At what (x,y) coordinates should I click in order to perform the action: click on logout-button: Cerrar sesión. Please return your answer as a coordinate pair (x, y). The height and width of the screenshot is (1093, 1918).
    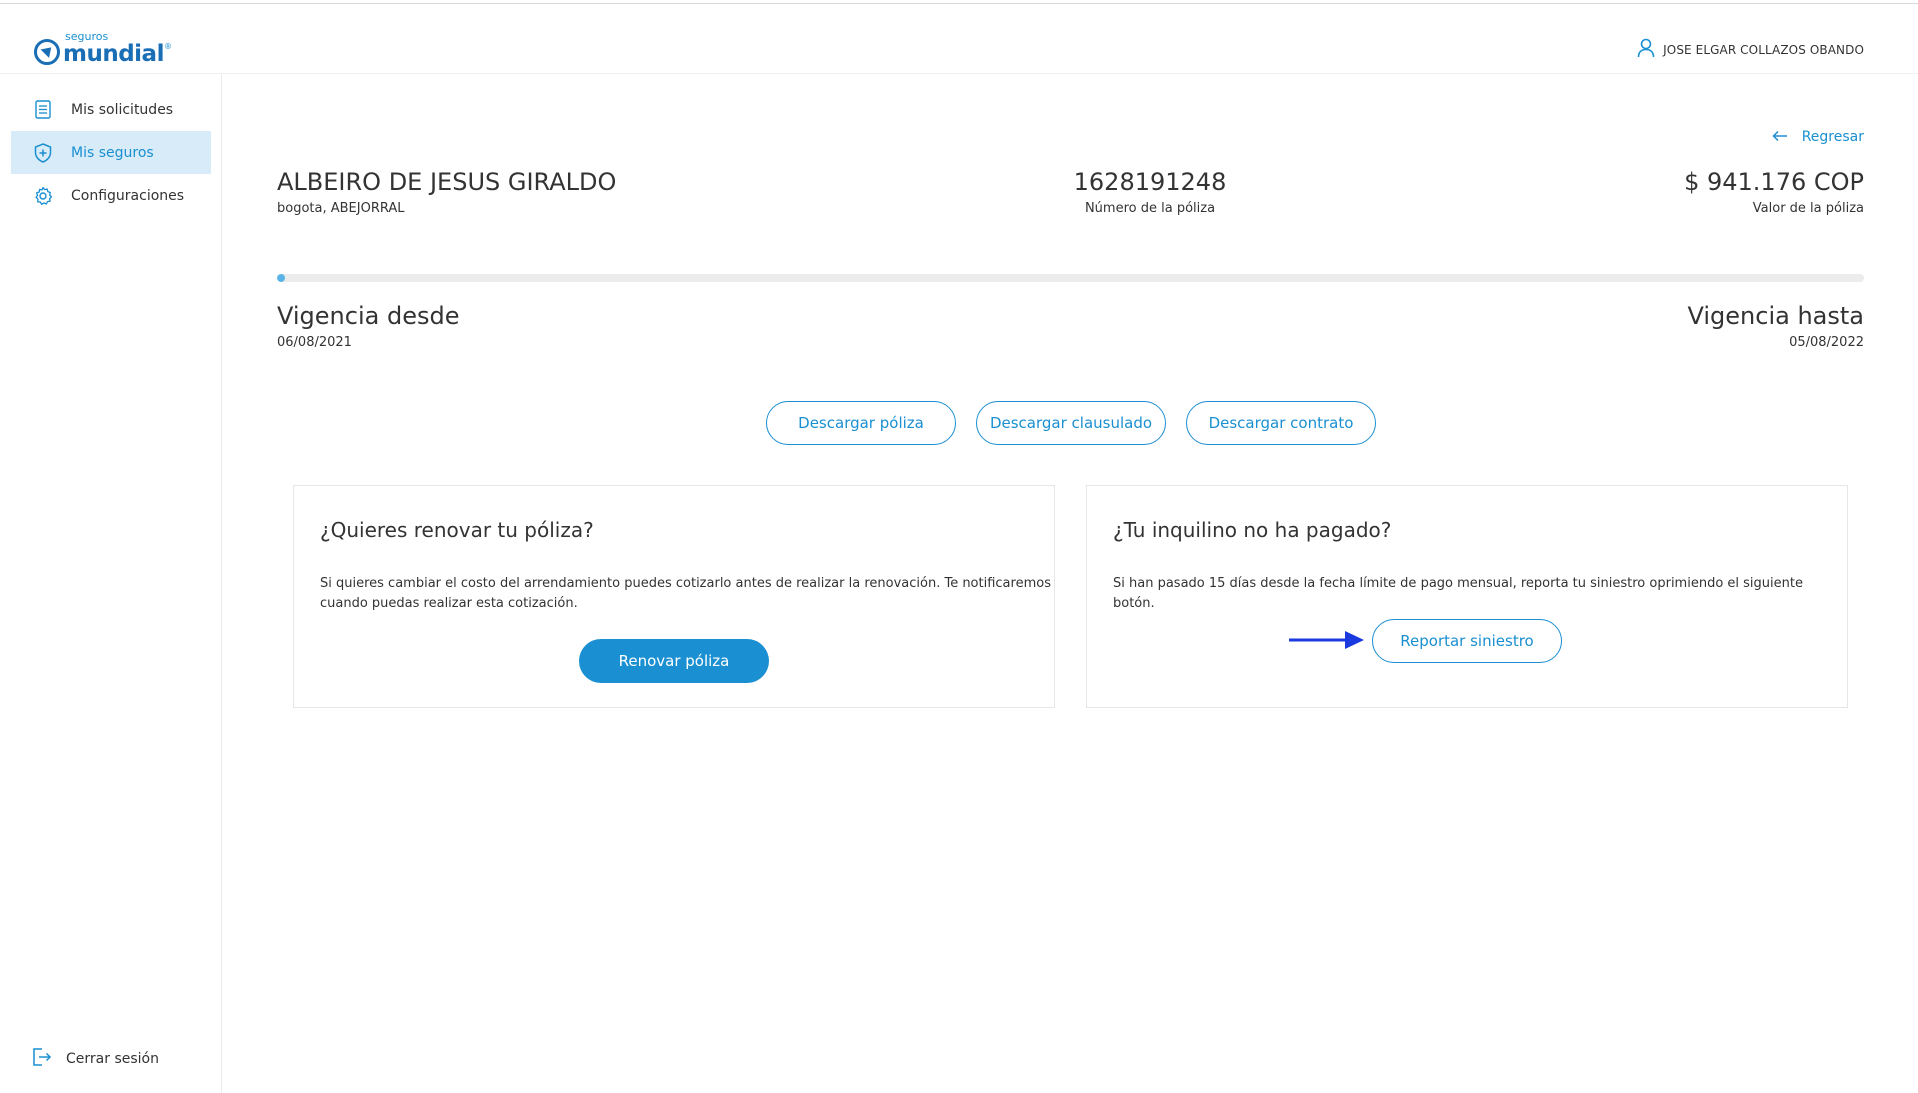
    Looking at the image, I should click on (95, 1059).